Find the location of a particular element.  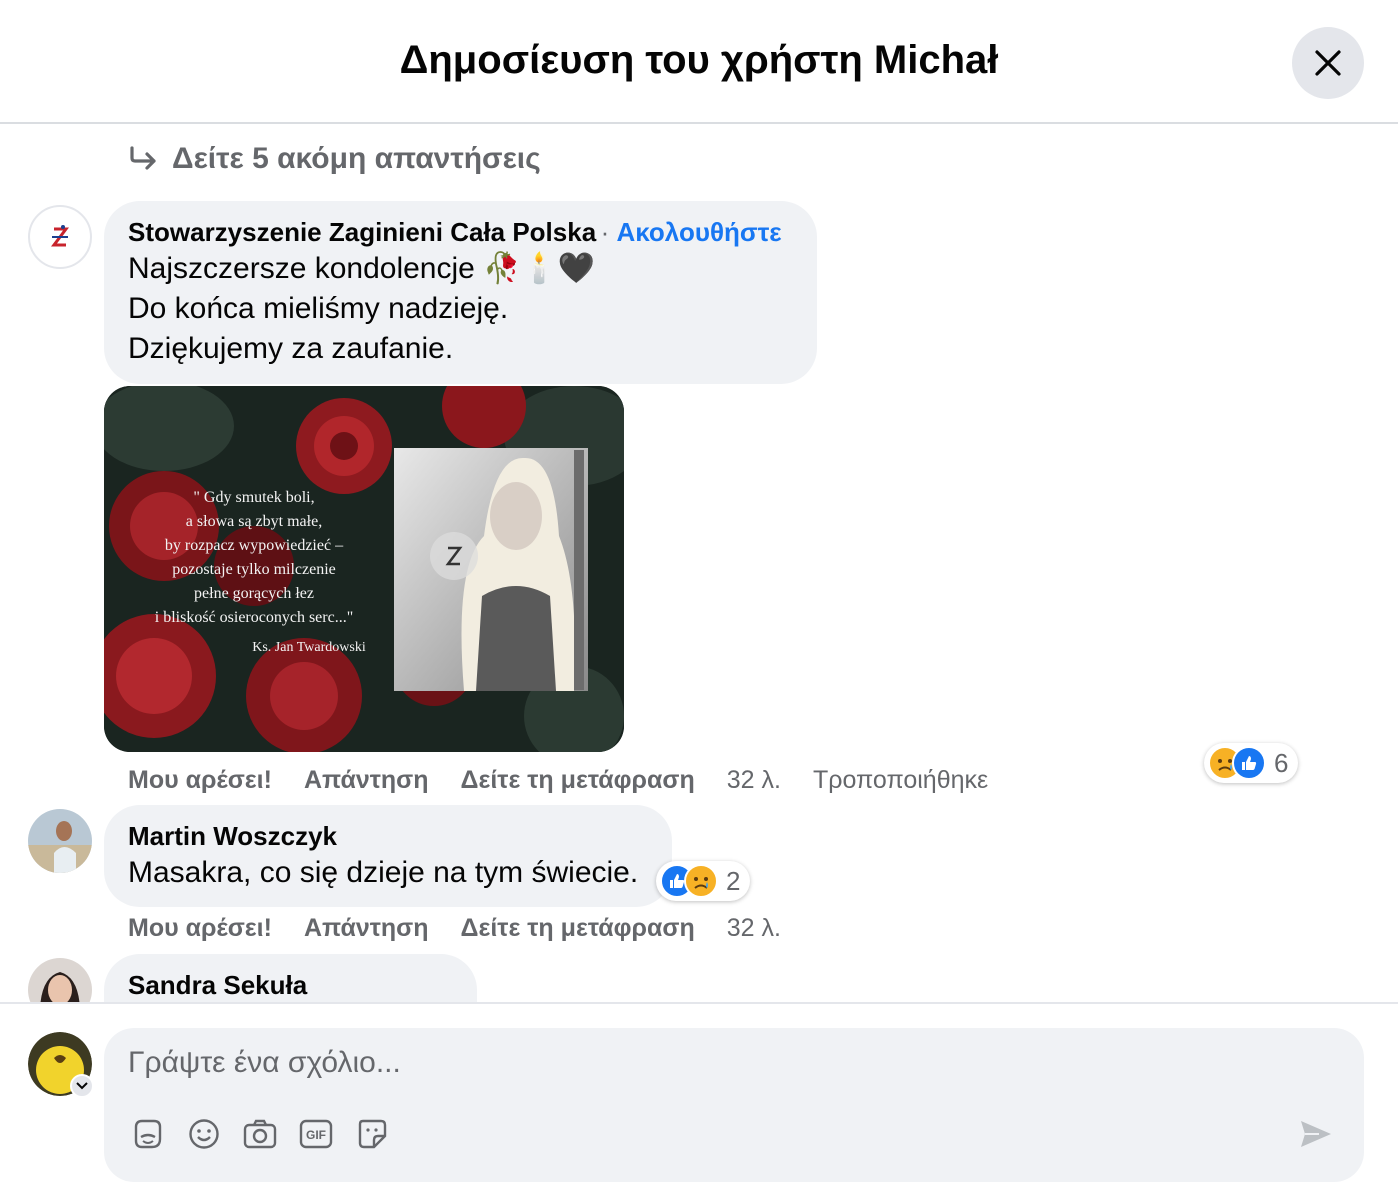

quote-line: a słowa są zbyt małe, is located at coordinates (254, 521).